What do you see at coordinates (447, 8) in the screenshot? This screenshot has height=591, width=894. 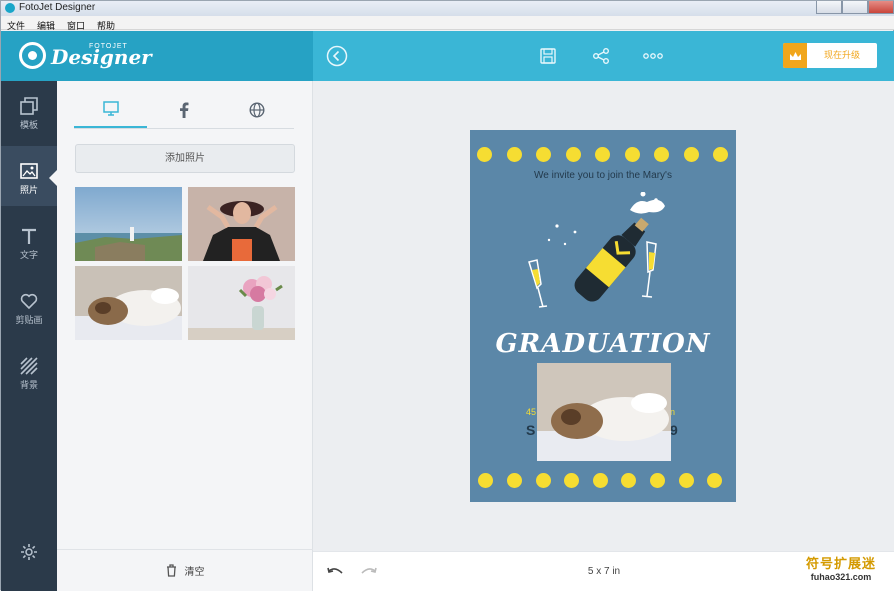 I see `title-bar: FotoJet Designer` at bounding box center [447, 8].